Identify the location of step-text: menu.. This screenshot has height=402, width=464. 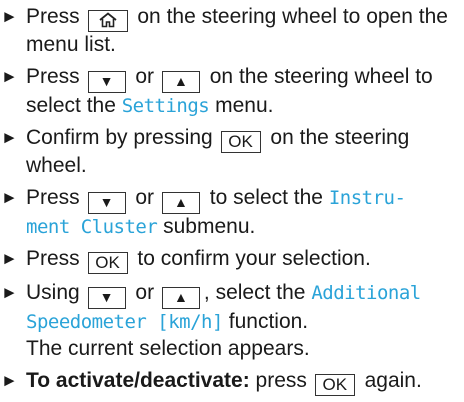
(244, 105).